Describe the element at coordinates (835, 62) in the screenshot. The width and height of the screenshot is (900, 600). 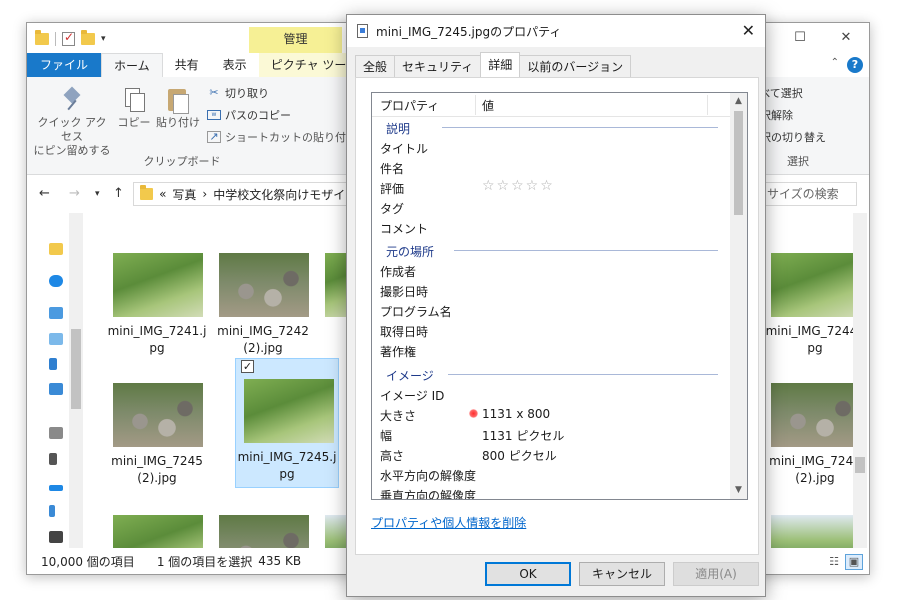
I see `collapse-ribbon-chevron-icon: ⌃` at that location.